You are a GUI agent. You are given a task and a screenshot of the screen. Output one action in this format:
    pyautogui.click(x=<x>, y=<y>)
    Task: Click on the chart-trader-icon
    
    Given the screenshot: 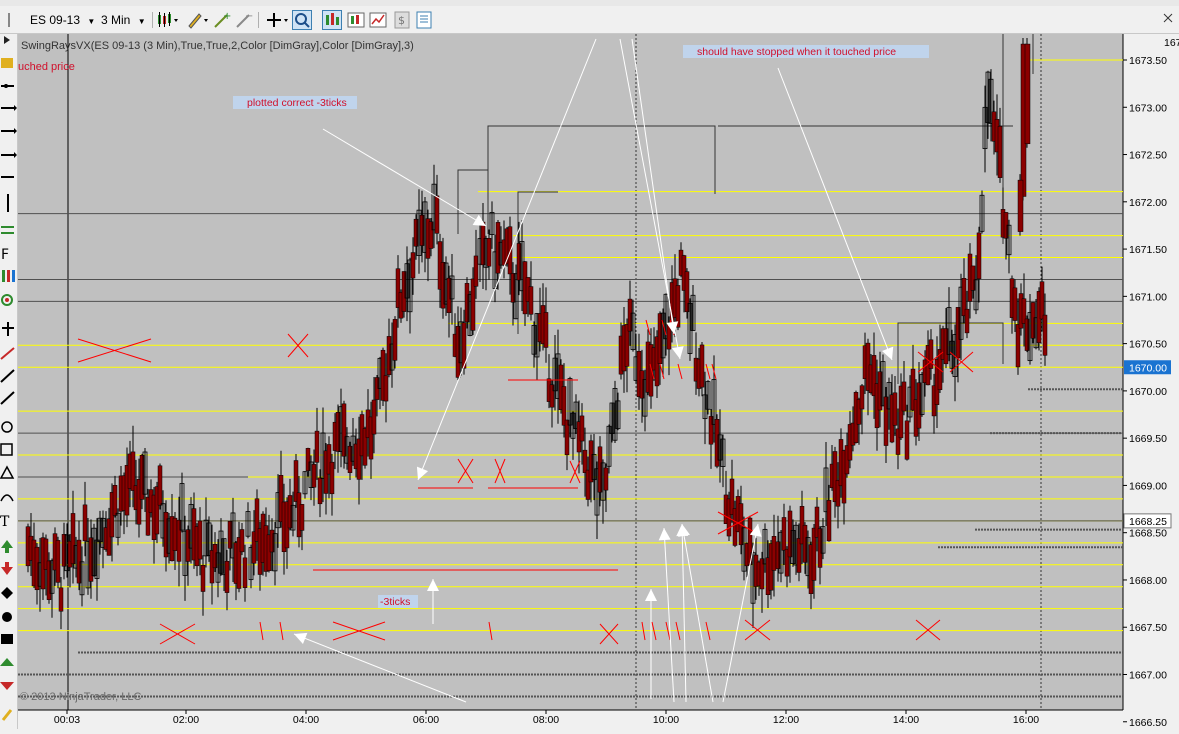 What is the action you would take?
    pyautogui.click(x=332, y=20)
    